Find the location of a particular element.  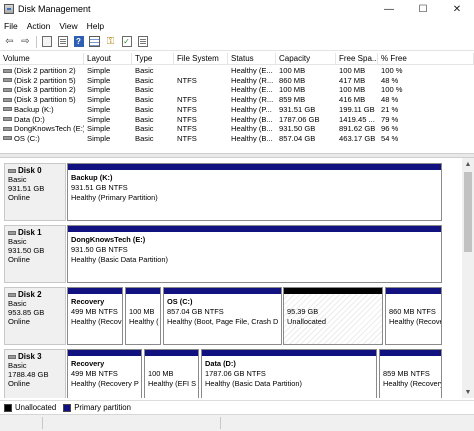

cell-capacity: 931.50 GB is located at coordinates (297, 129).